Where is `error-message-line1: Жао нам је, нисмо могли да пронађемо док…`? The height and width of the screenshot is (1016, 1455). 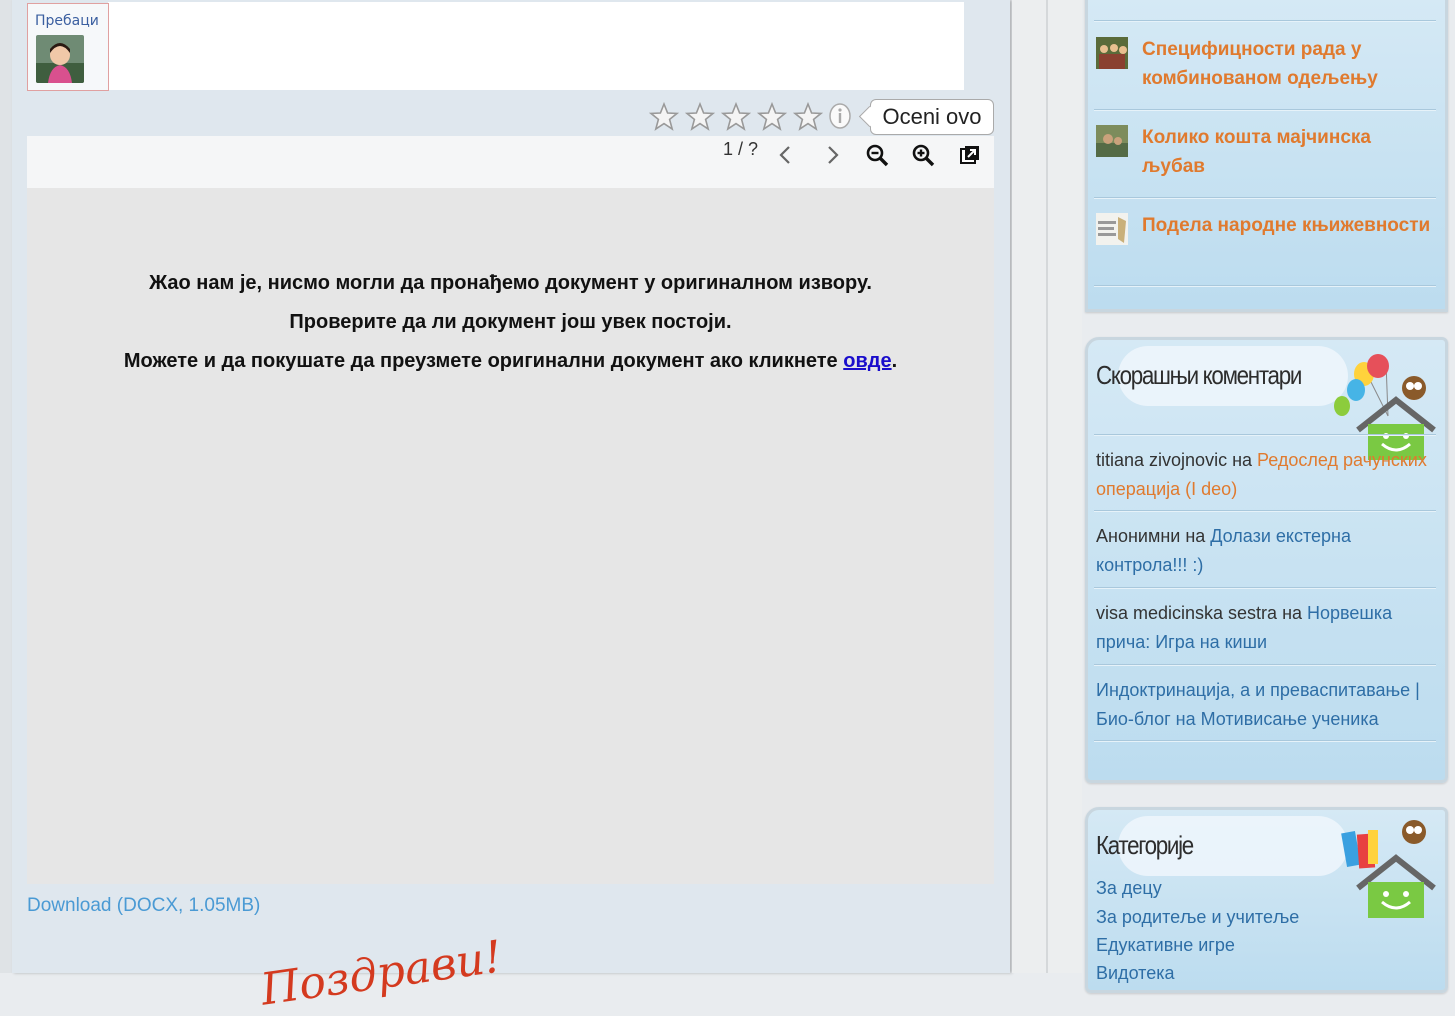 error-message-line1: Жао нам је, нисмо могли да пронађемо док… is located at coordinates (510, 283).